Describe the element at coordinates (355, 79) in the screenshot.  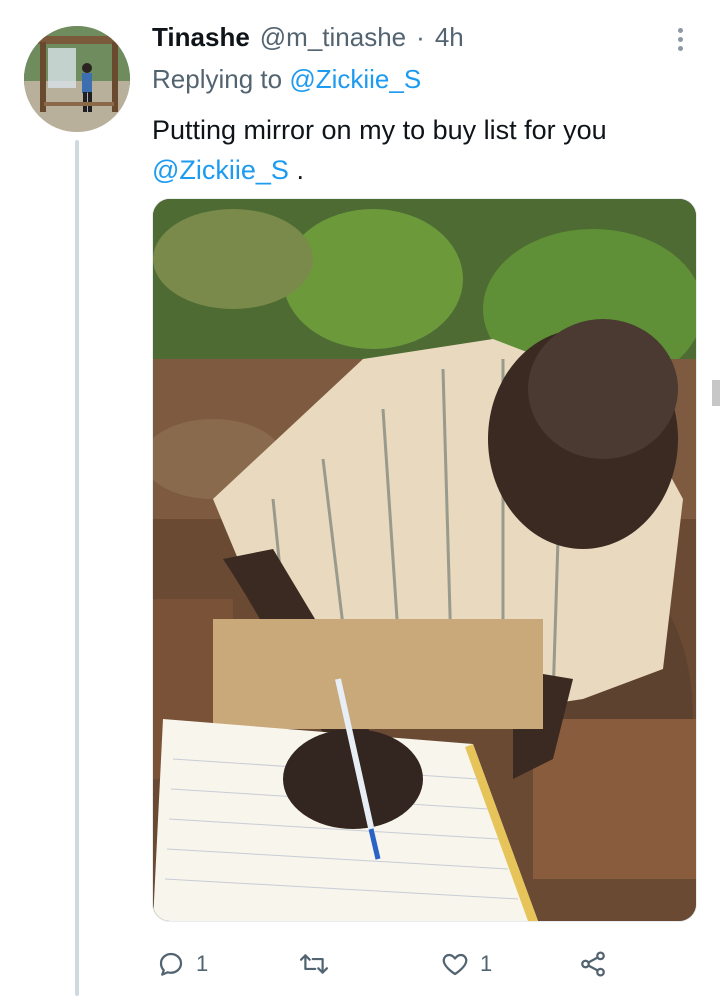
I see `replying-to-link: @Zickiie_S` at that location.